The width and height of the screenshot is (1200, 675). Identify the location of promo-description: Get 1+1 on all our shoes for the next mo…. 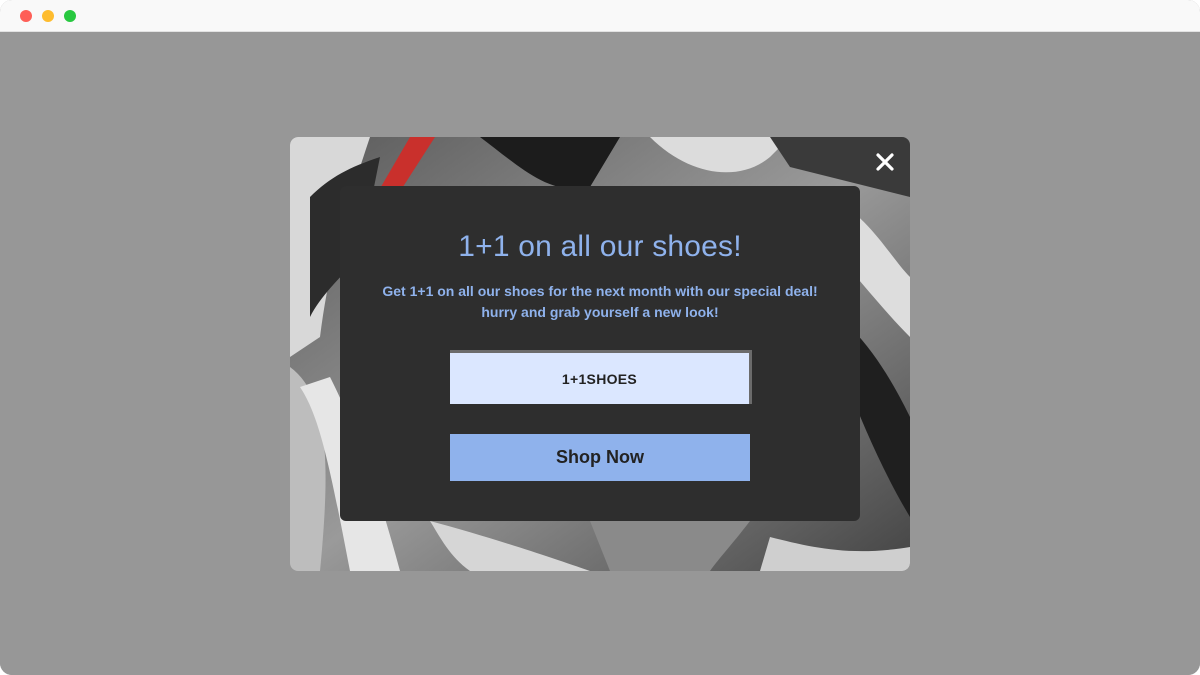
(600, 302).